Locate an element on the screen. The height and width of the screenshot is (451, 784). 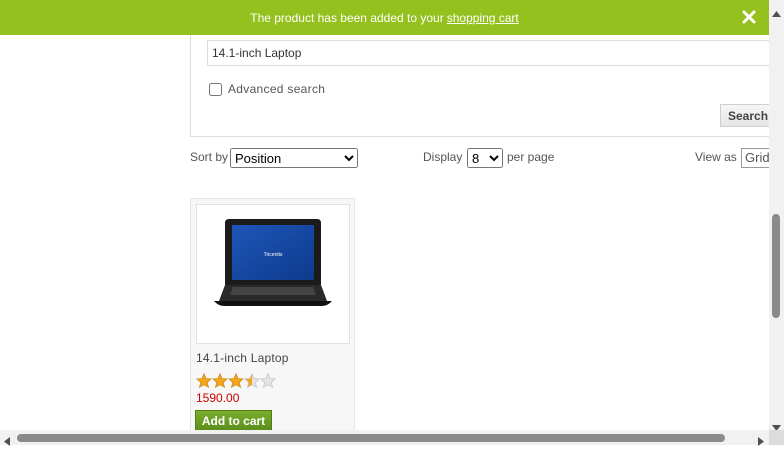
sort-by-select: Position is located at coordinates (294, 158).